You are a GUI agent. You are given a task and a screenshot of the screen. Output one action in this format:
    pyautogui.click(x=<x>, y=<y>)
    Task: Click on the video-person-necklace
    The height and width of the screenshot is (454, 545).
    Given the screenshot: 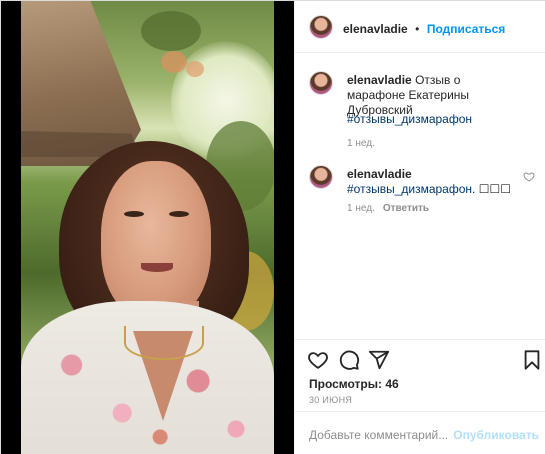 What is the action you would take?
    pyautogui.click(x=164, y=343)
    